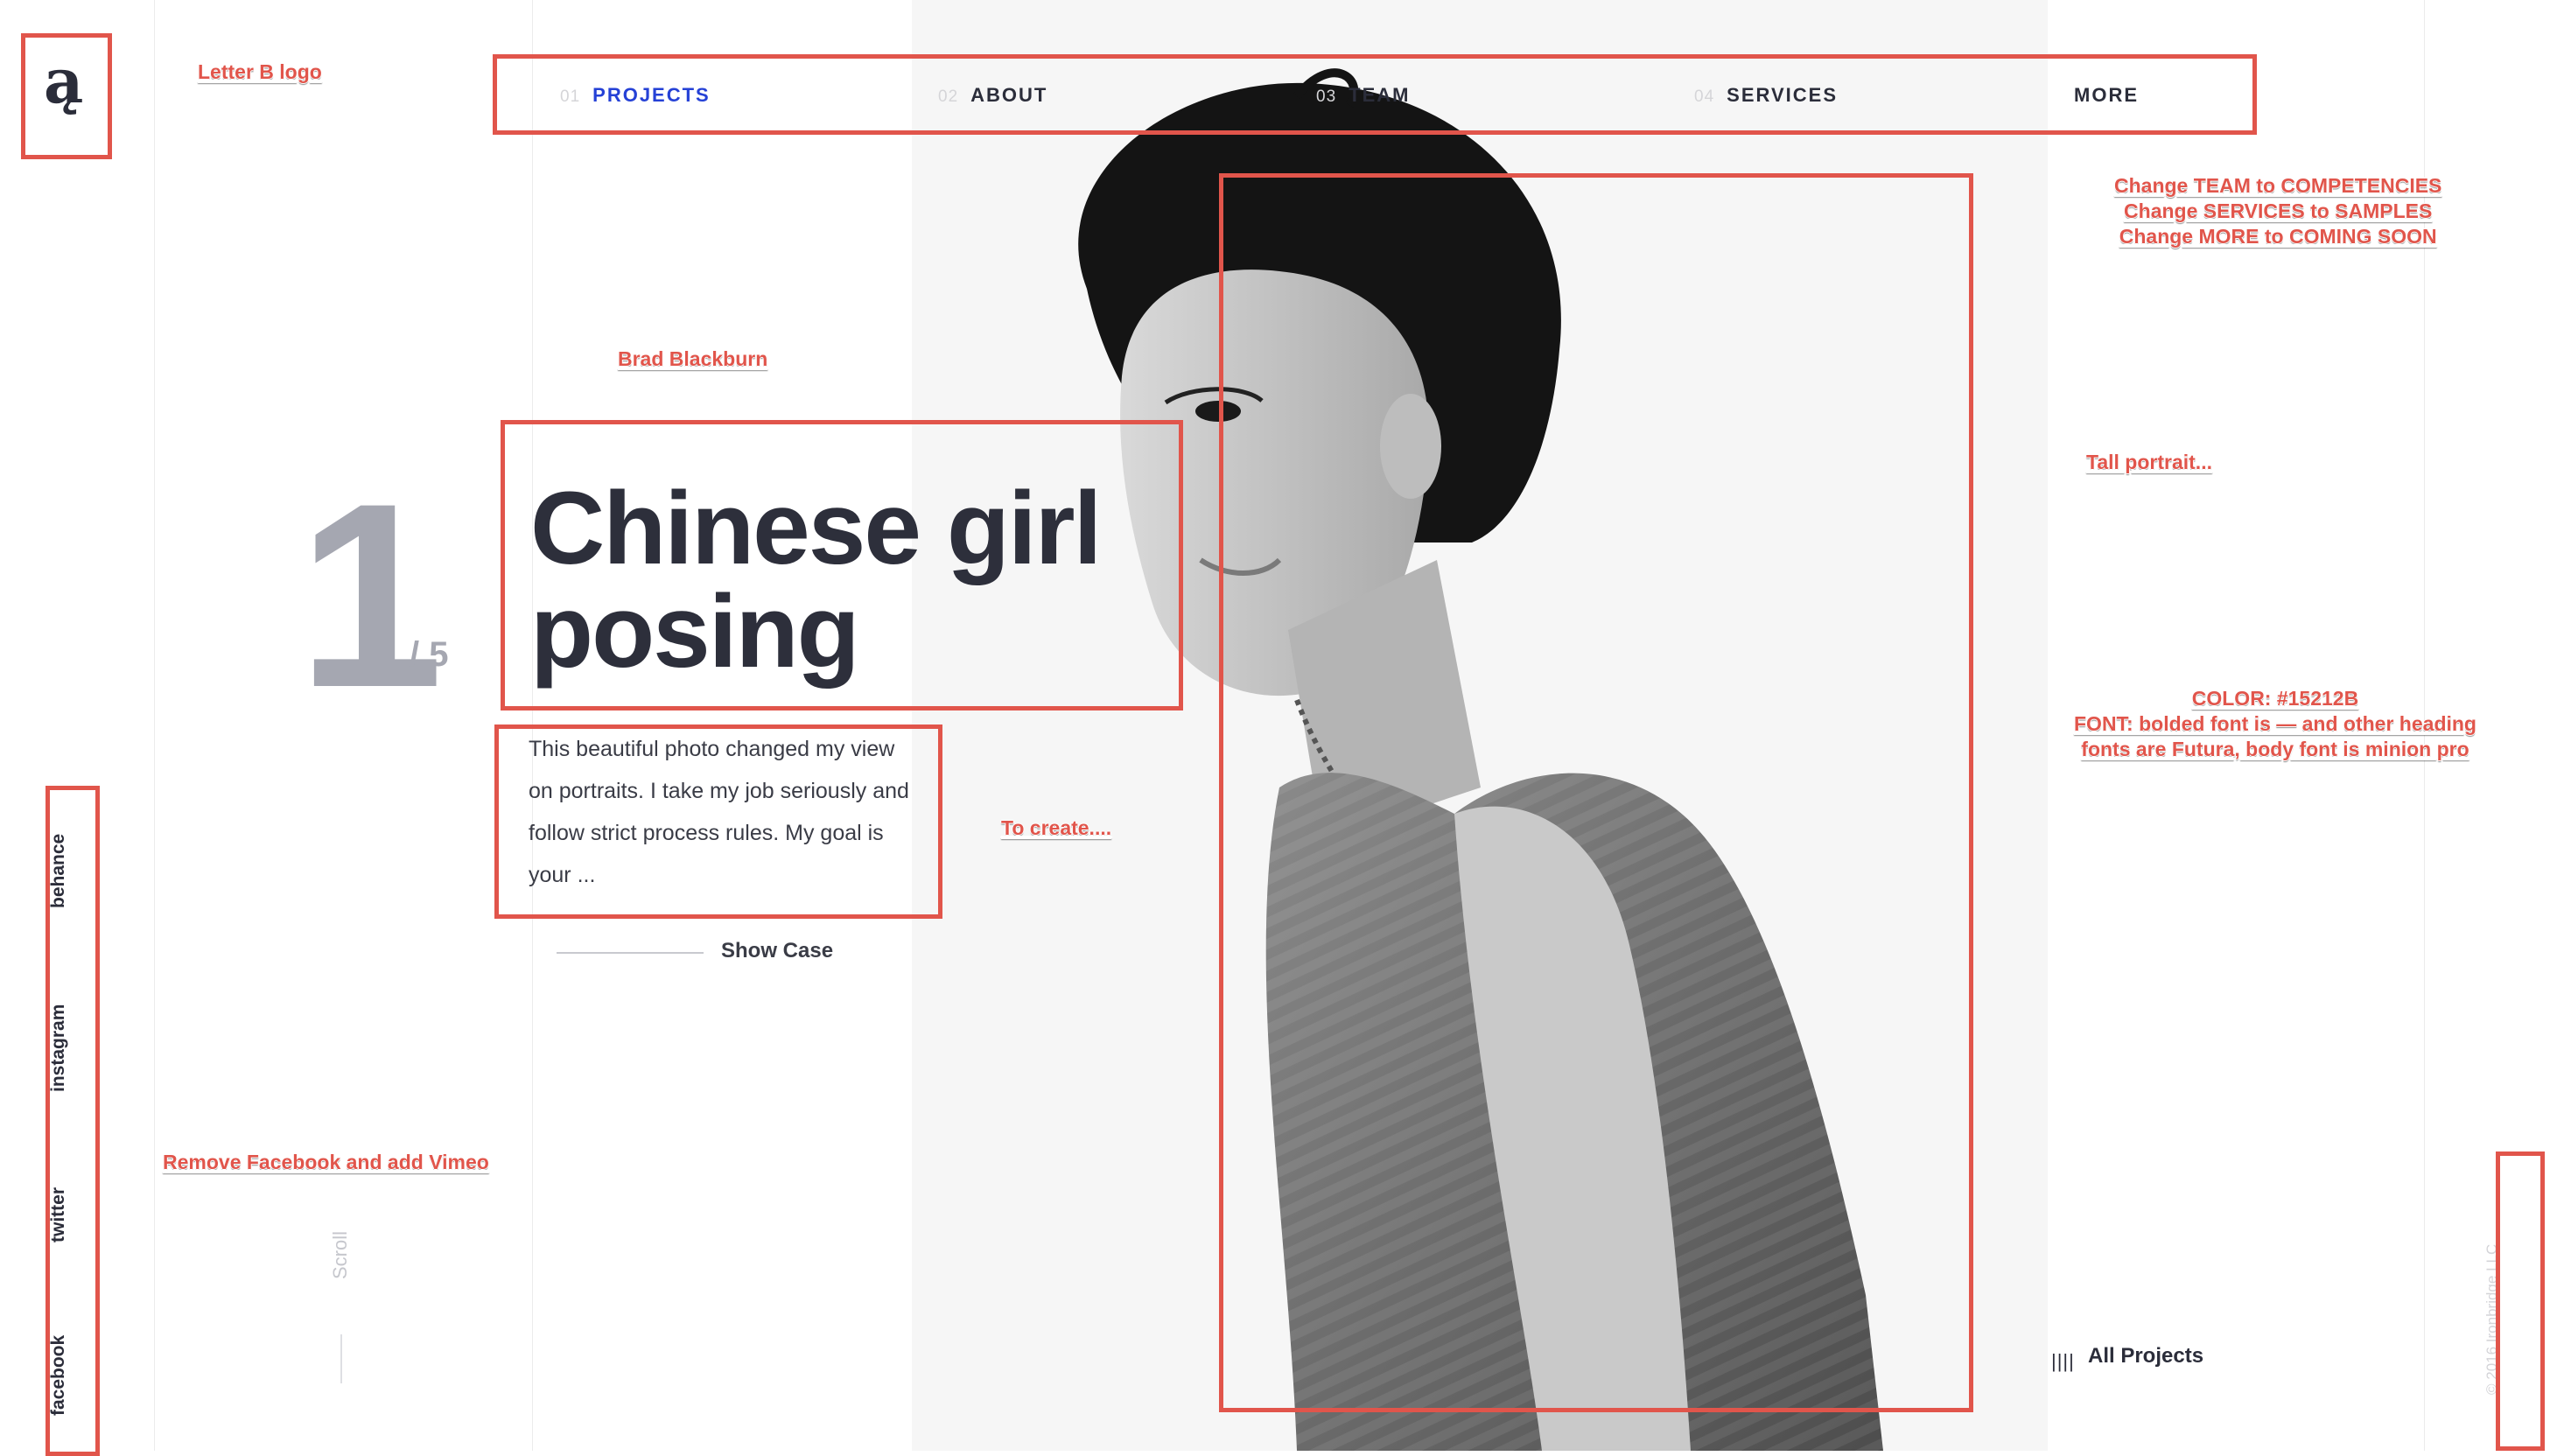 Image resolution: width=2564 pixels, height=1456 pixels. I want to click on annotation-line: Change TEAM to COMPETENCIES, so click(2278, 185).